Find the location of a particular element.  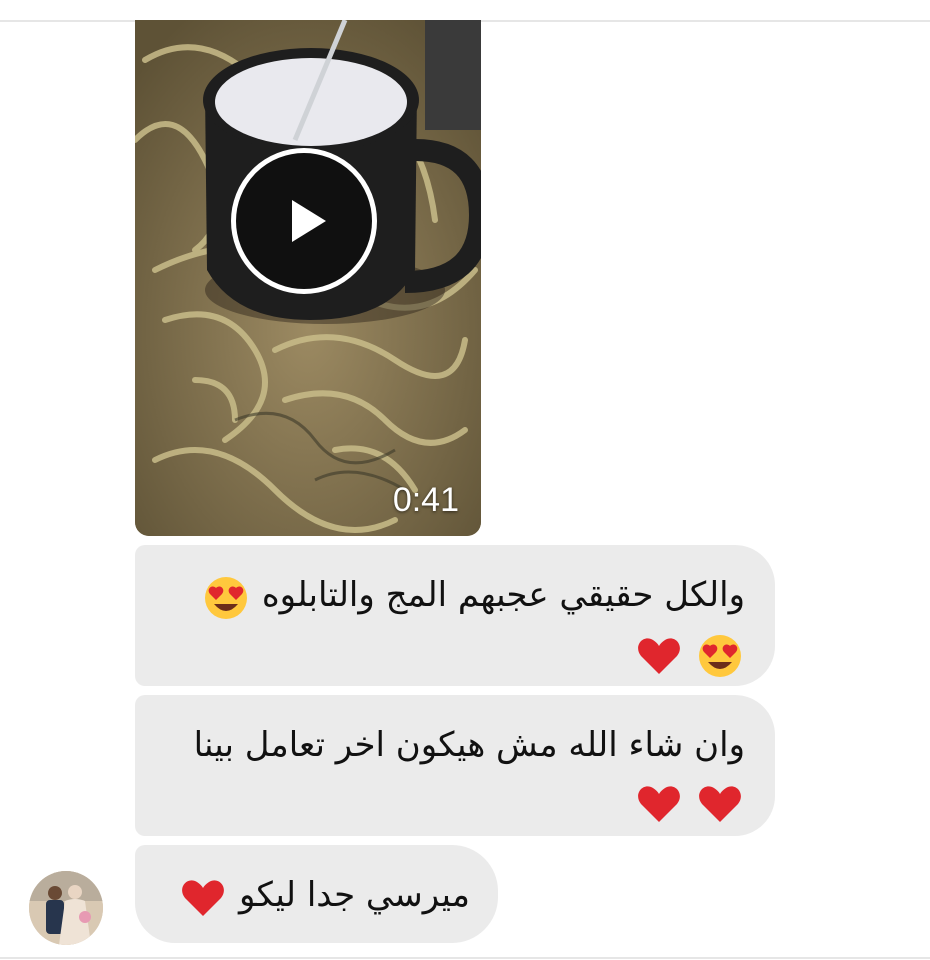

video-duration: 0:41 is located at coordinates (425, 500).